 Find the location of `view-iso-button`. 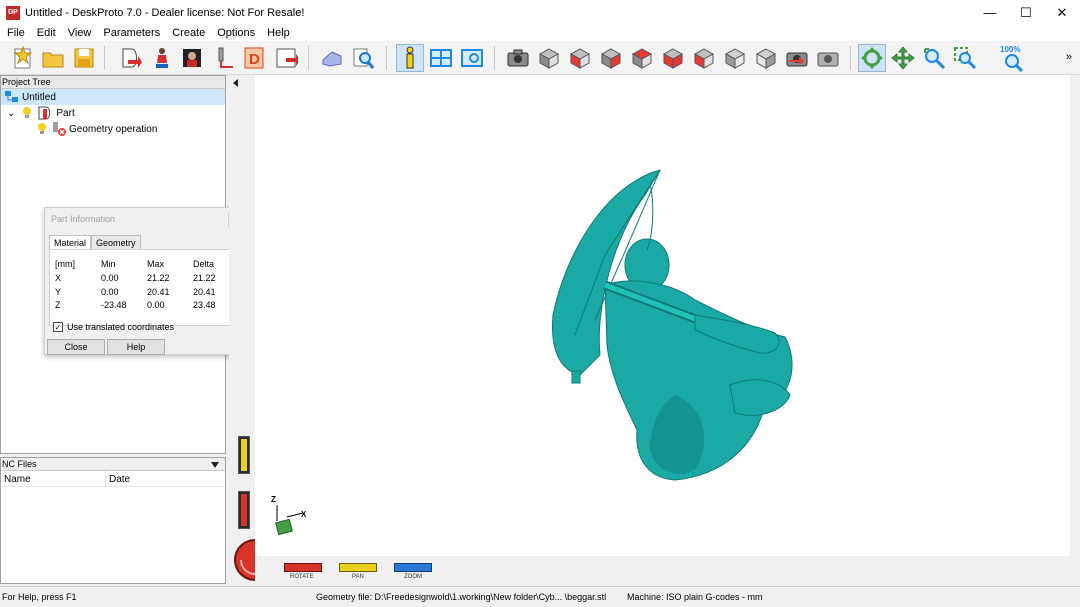

view-iso-button is located at coordinates (549, 58).